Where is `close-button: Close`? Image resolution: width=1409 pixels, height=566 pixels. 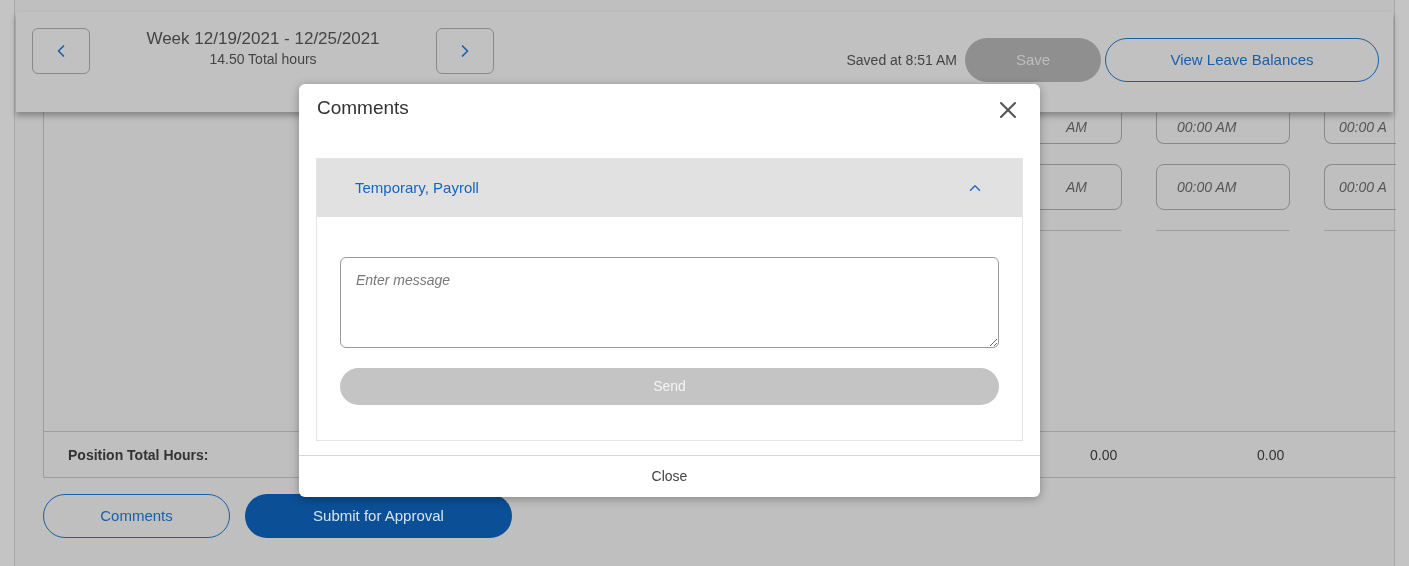
close-button: Close is located at coordinates (669, 476).